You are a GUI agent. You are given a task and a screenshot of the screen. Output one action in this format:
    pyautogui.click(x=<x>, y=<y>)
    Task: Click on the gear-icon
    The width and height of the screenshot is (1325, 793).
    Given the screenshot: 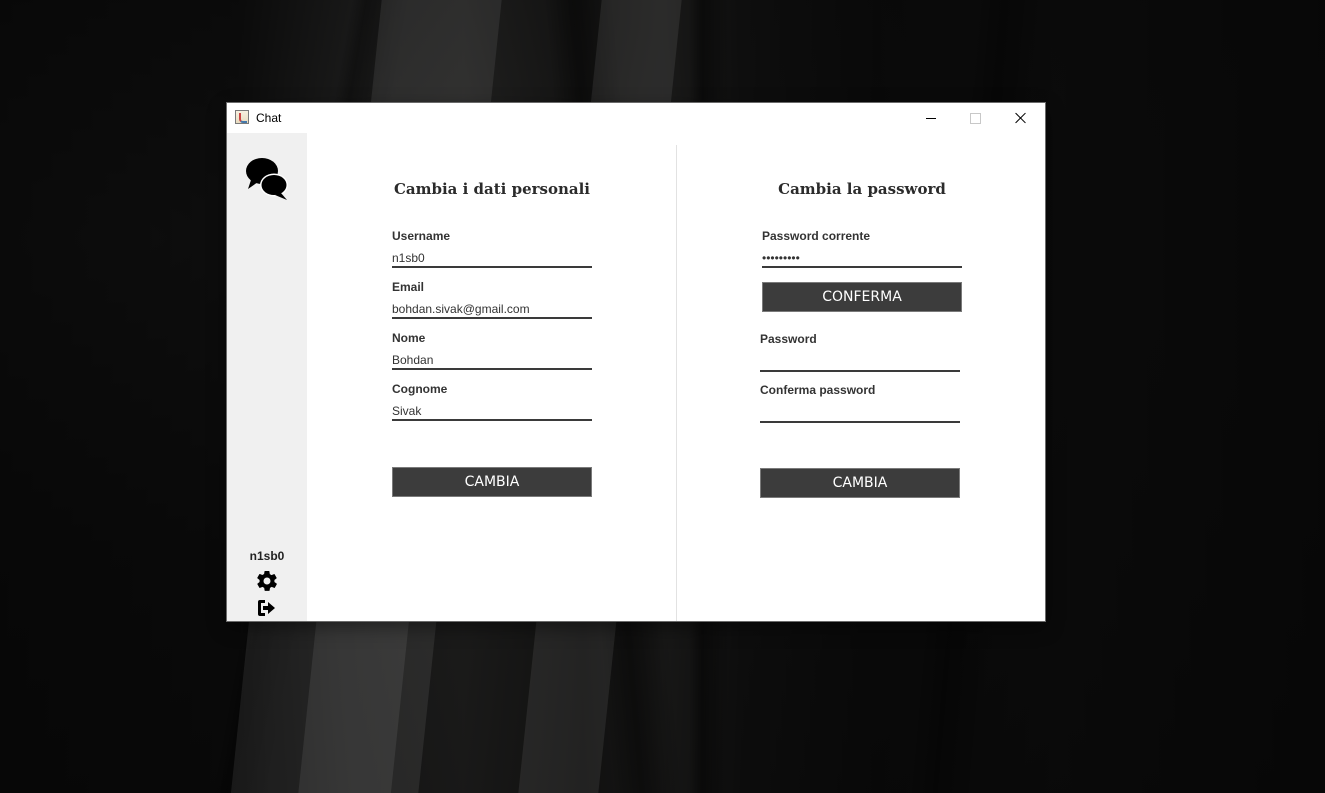 What is the action you would take?
    pyautogui.click(x=267, y=581)
    